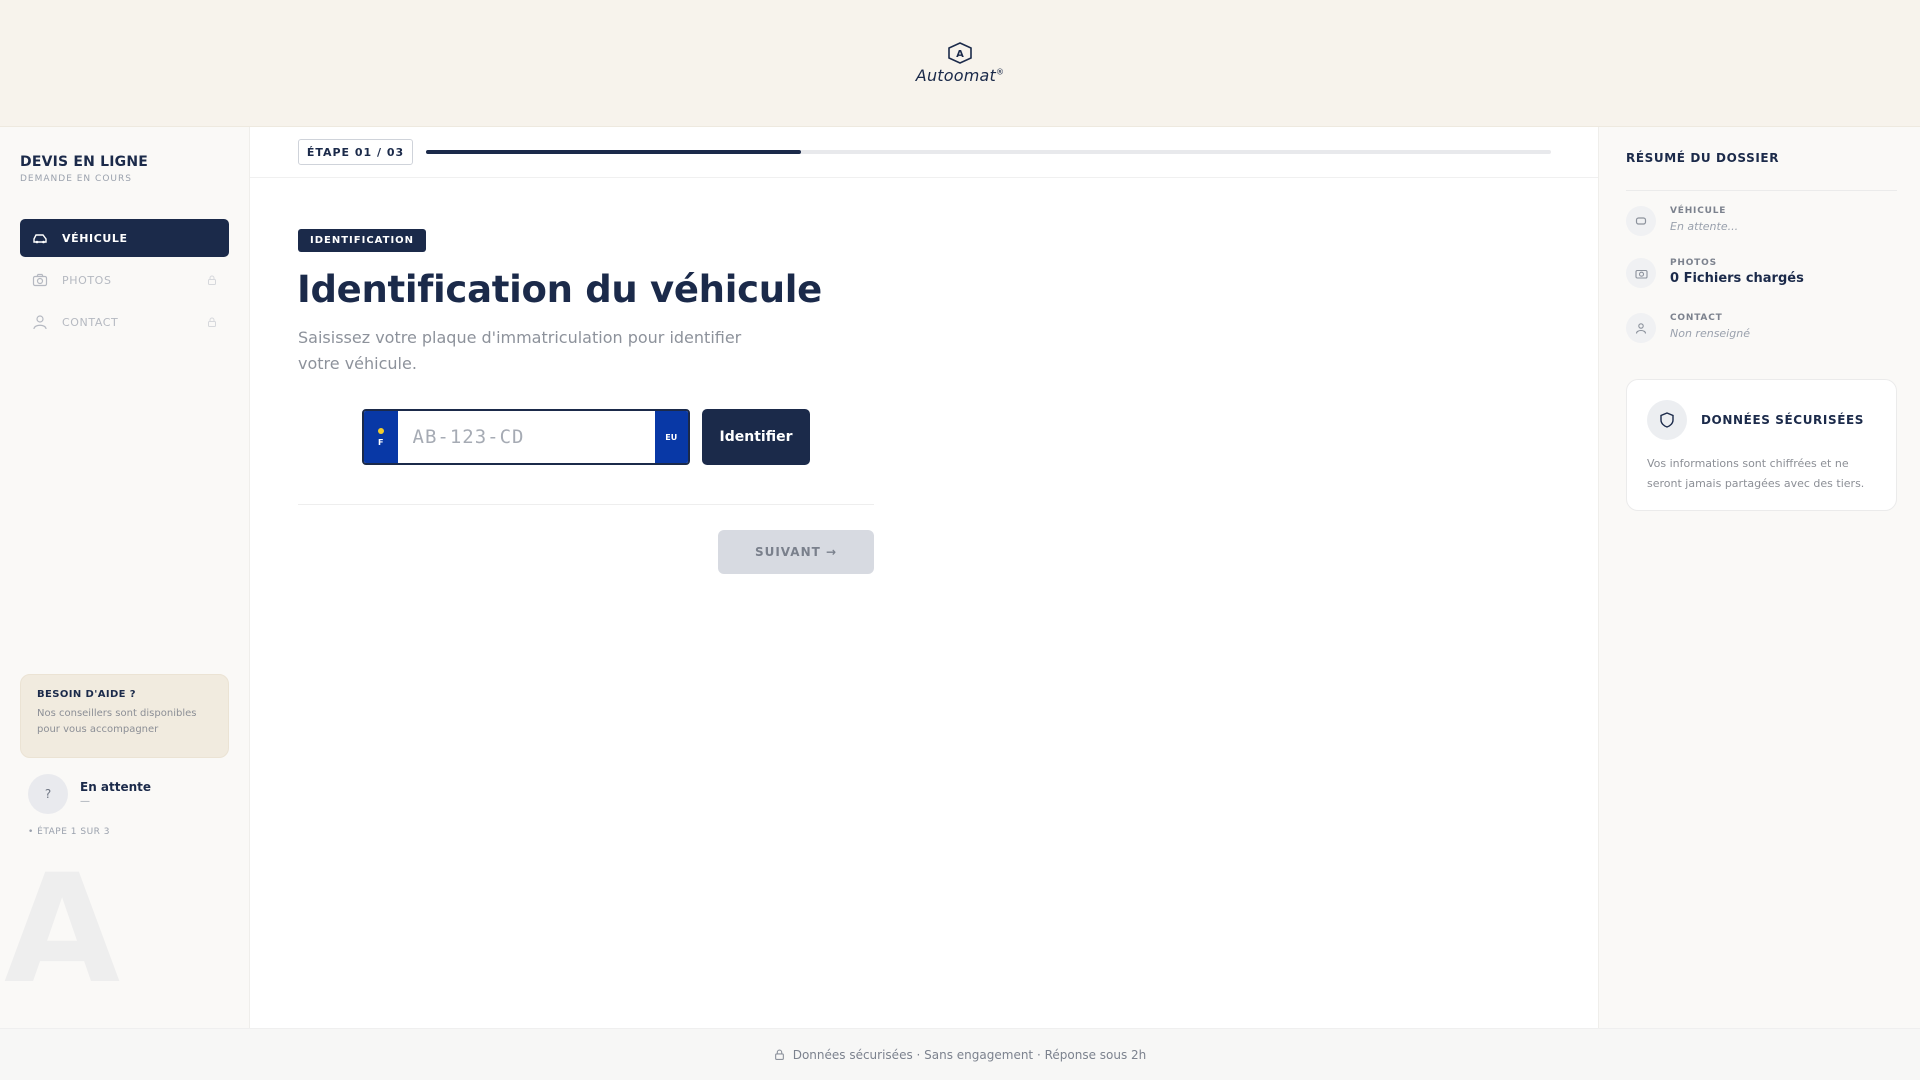 The image size is (1920, 1080). What do you see at coordinates (116, 787) in the screenshot?
I see `status-title: En attente` at bounding box center [116, 787].